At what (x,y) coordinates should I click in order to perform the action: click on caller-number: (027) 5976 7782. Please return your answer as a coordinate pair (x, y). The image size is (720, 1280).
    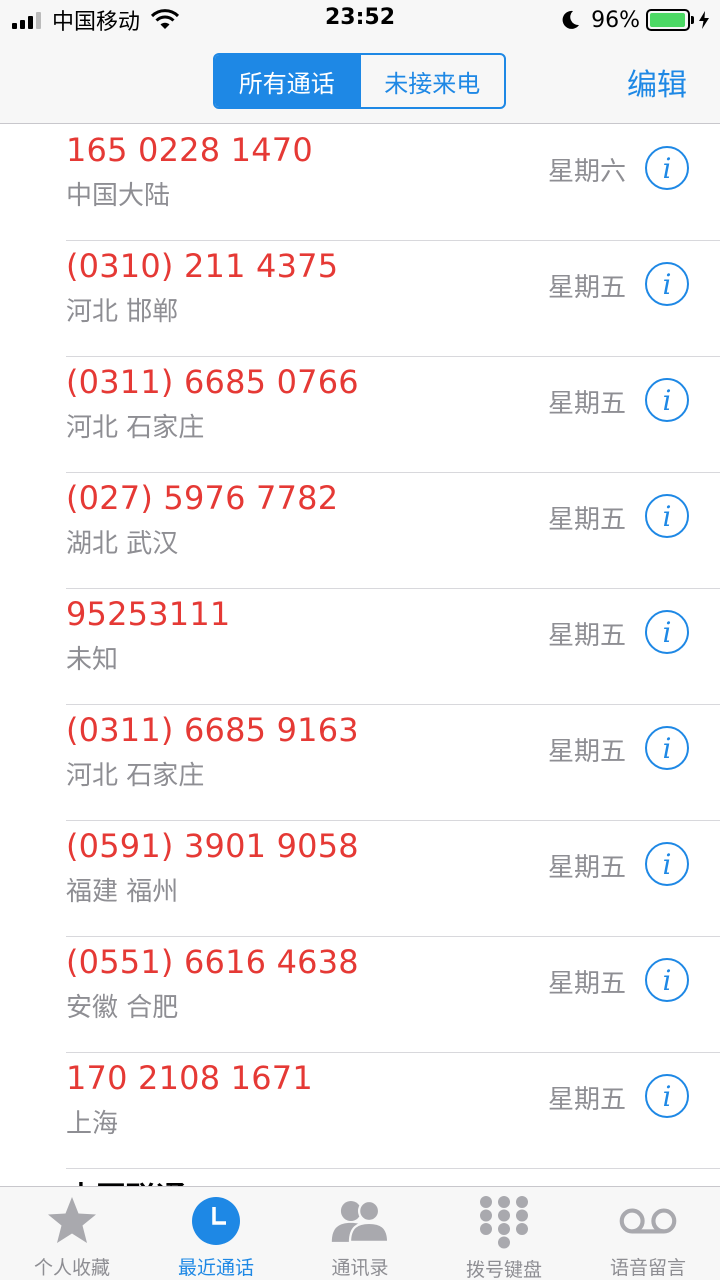
    Looking at the image, I should click on (202, 498).